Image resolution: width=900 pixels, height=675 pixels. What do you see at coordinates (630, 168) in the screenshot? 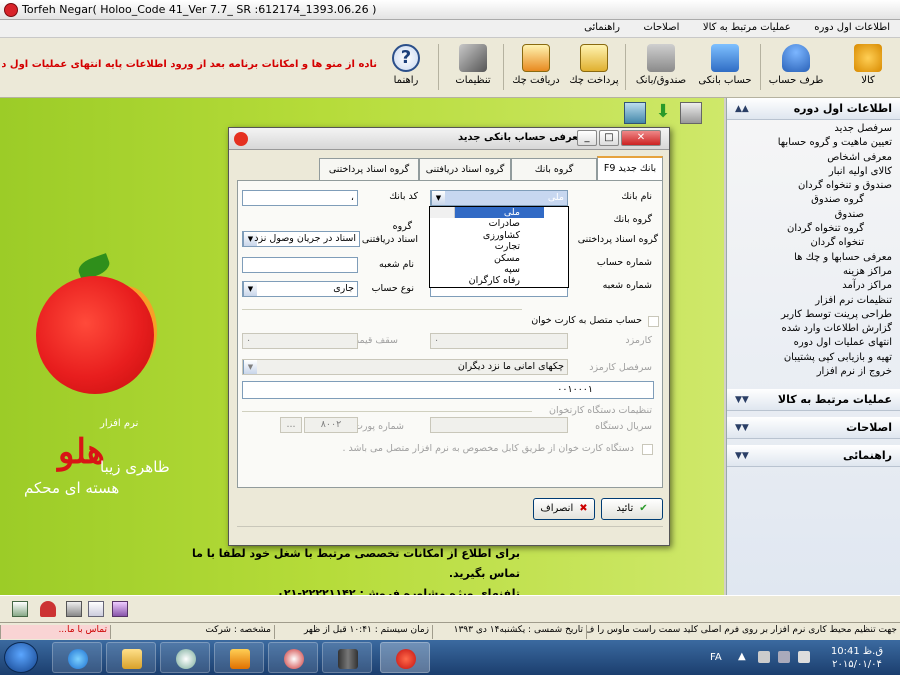
I see `tab-new-bank: بانك جدید F9` at bounding box center [630, 168].